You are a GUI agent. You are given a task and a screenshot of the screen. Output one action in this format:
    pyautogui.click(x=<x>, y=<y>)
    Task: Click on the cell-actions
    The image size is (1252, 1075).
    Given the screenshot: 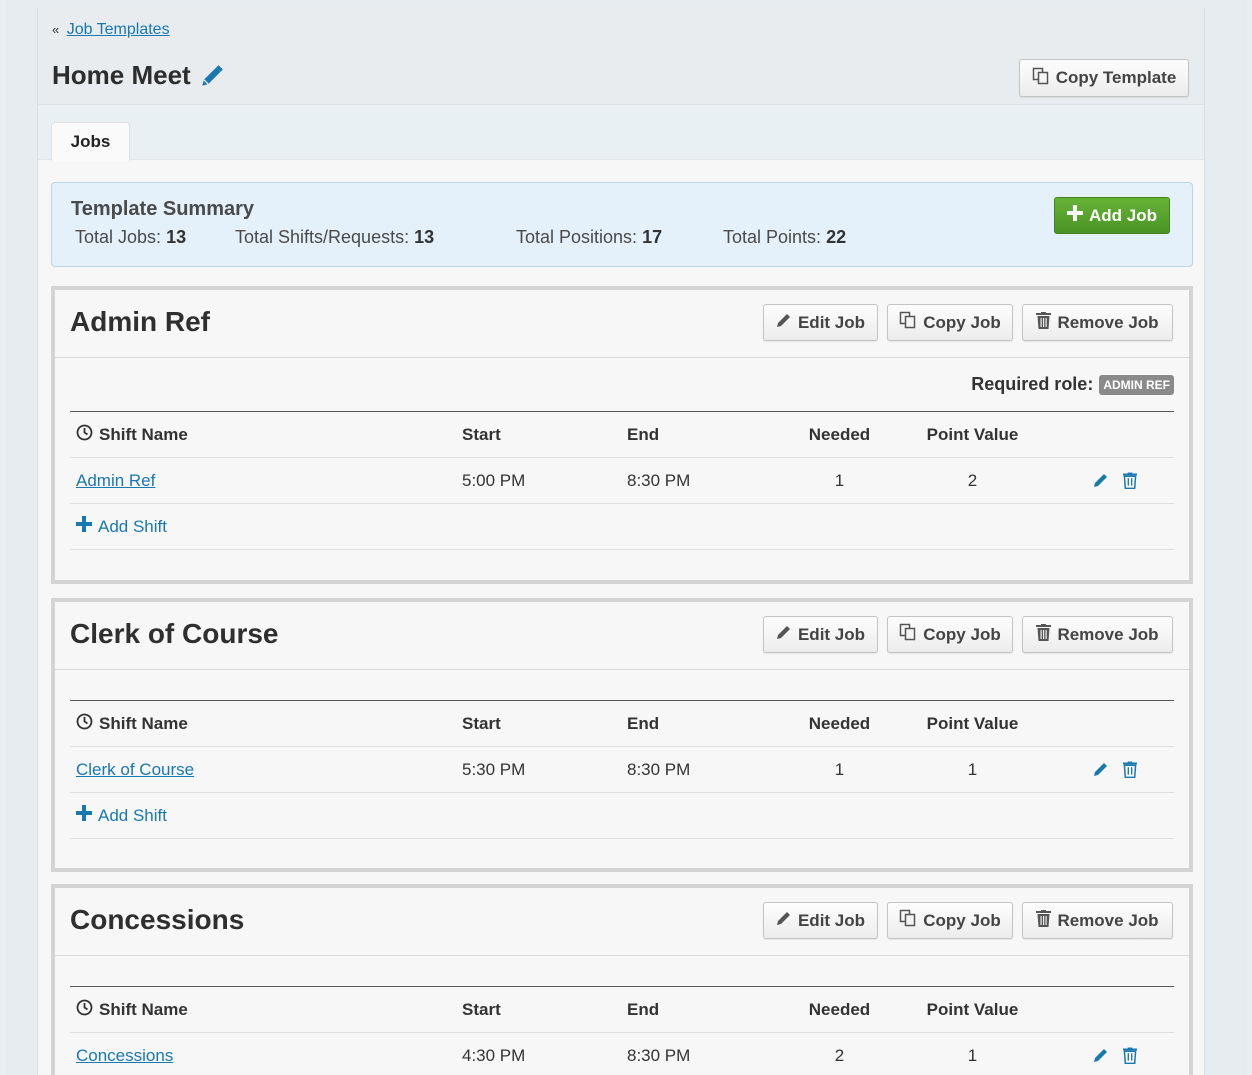 What is the action you would take?
    pyautogui.click(x=1106, y=480)
    